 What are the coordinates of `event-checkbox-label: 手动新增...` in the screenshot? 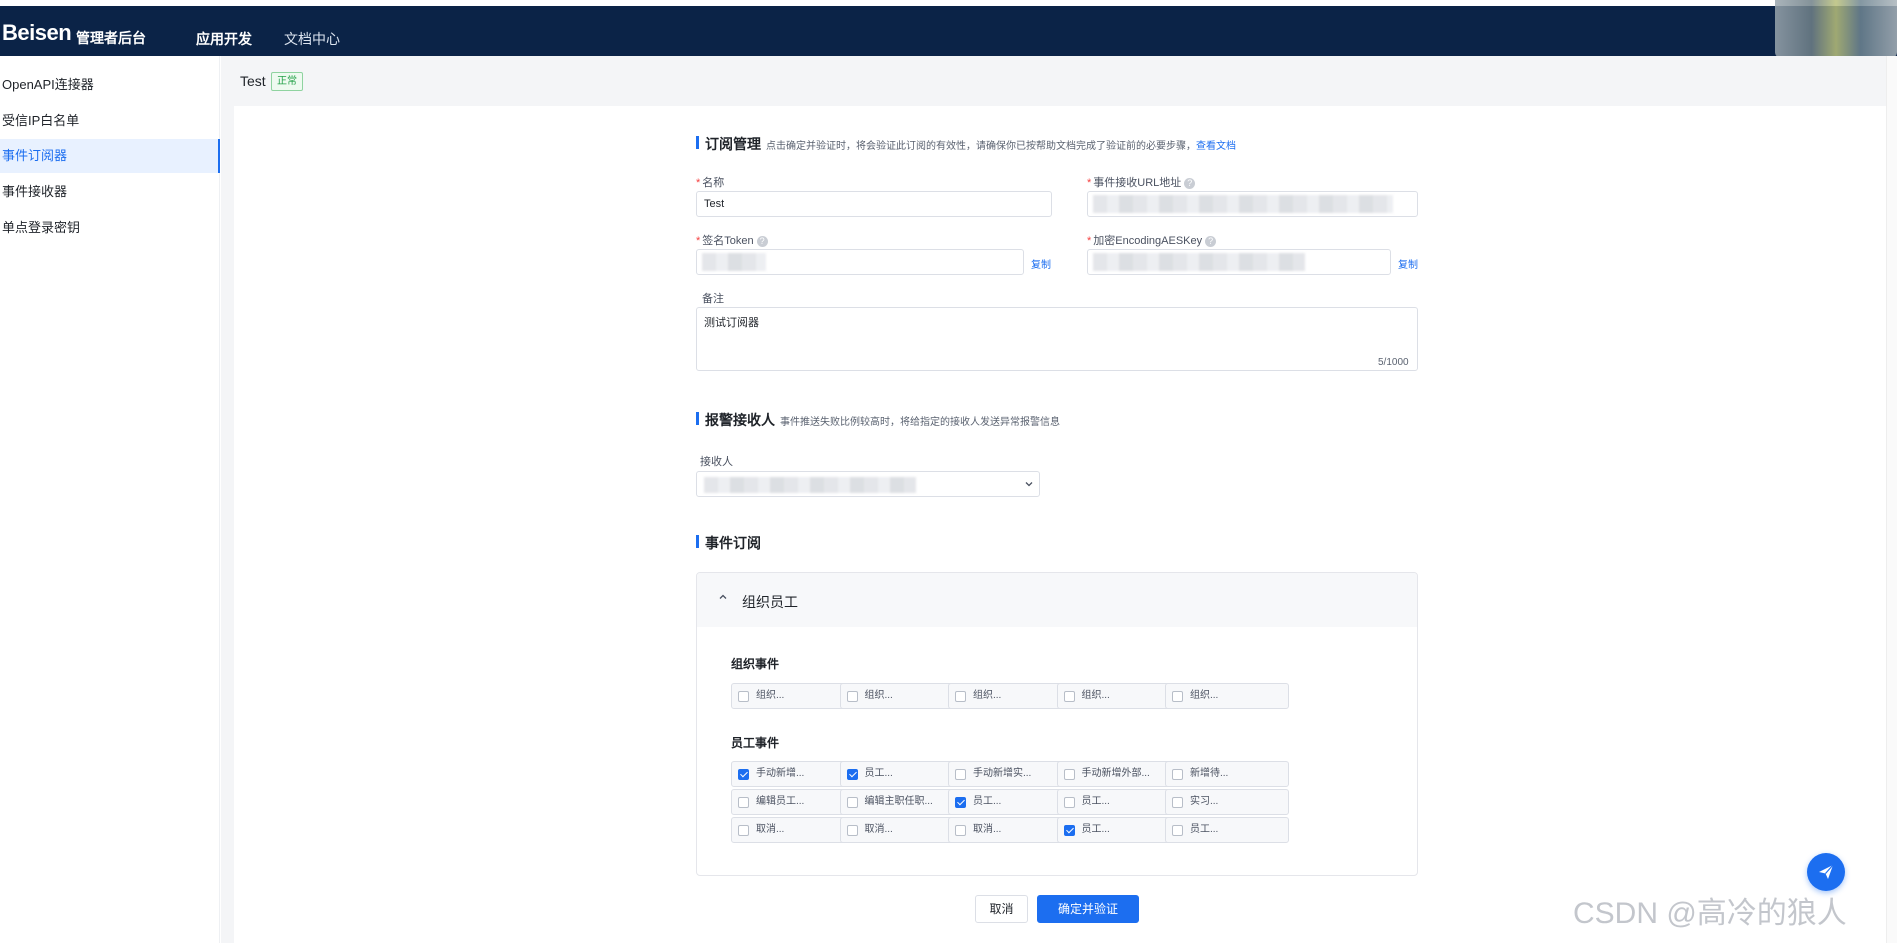 It's located at (780, 773).